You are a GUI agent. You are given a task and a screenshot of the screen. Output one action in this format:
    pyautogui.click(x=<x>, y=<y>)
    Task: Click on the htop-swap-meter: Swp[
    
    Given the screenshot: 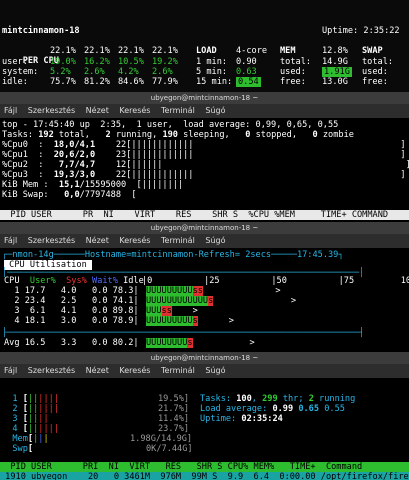 What is the action you would take?
    pyautogui.click(x=18, y=449)
    